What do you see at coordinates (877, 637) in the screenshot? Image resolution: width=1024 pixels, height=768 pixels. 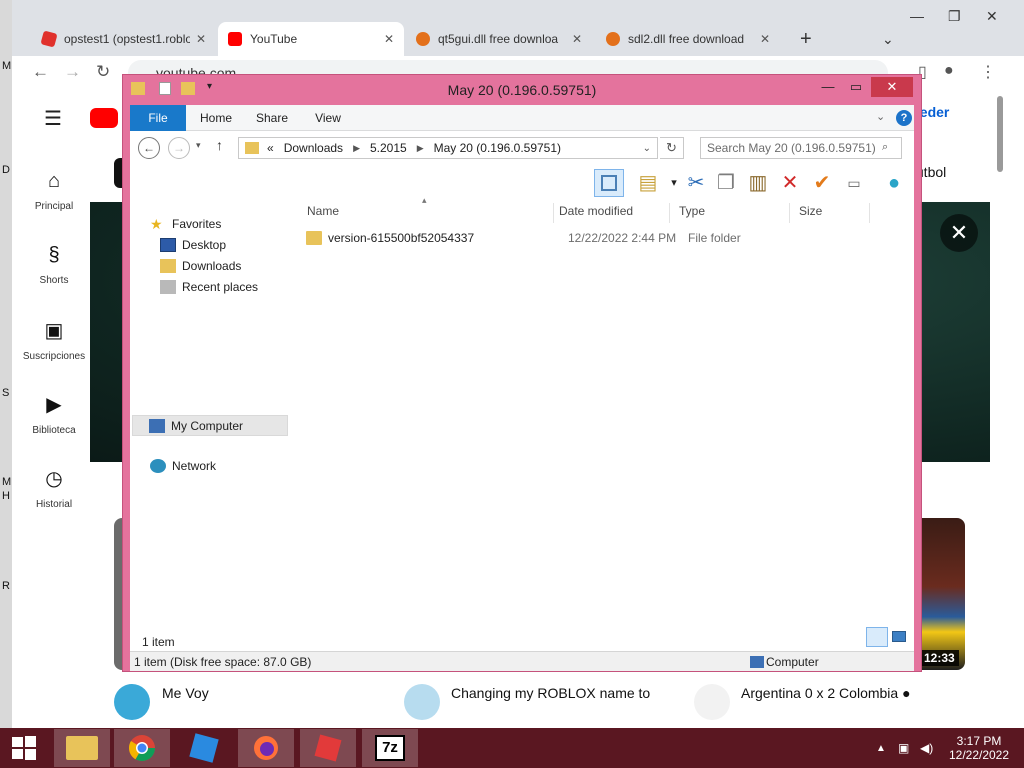 I see `details-view-icon` at bounding box center [877, 637].